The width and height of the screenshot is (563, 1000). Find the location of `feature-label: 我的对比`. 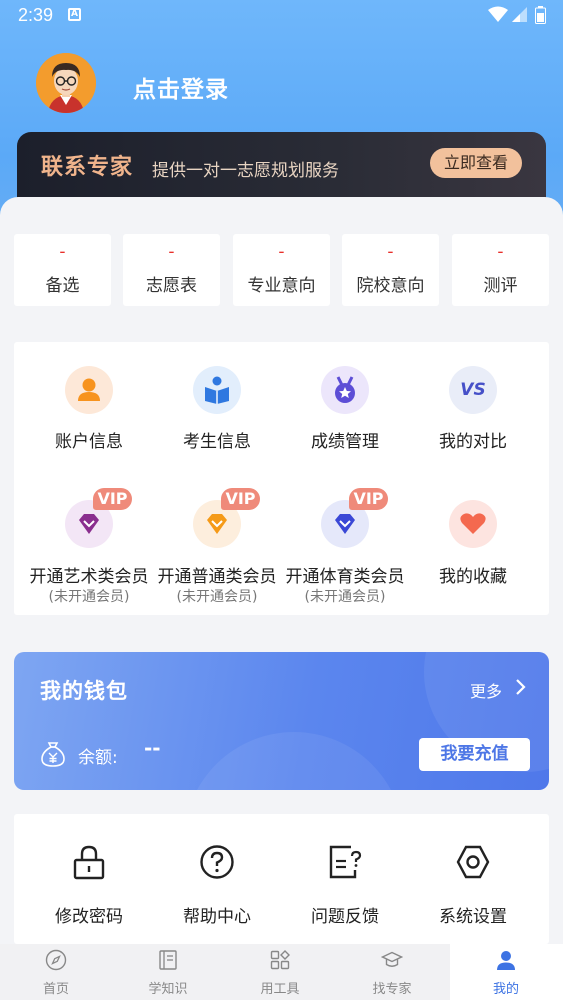

feature-label: 我的对比 is located at coordinates (473, 442).